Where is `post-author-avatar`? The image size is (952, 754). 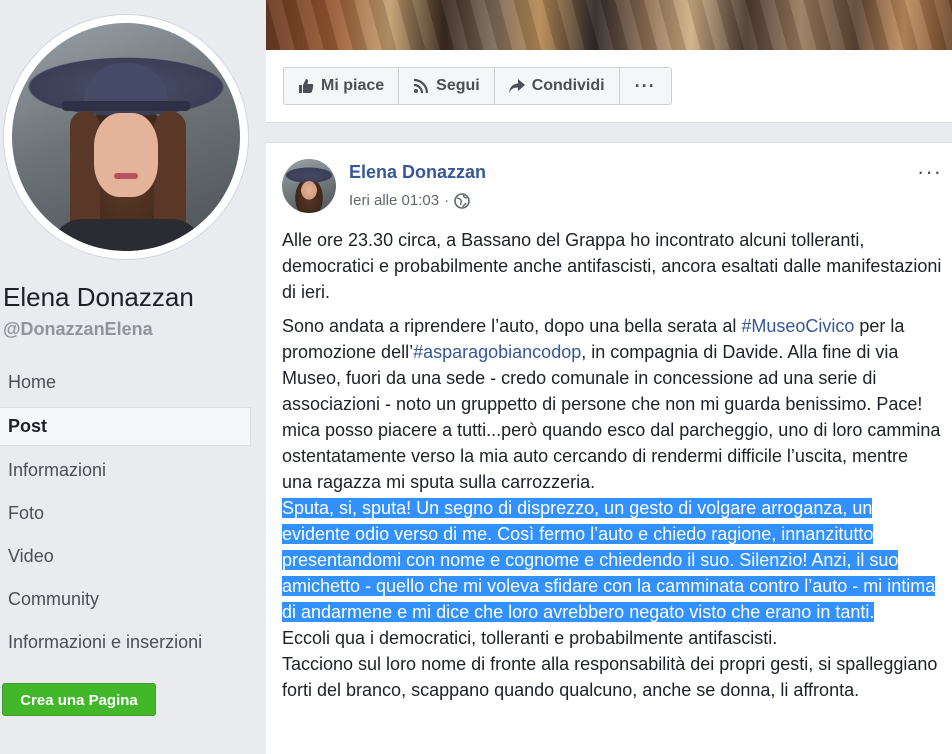 post-author-avatar is located at coordinates (309, 186).